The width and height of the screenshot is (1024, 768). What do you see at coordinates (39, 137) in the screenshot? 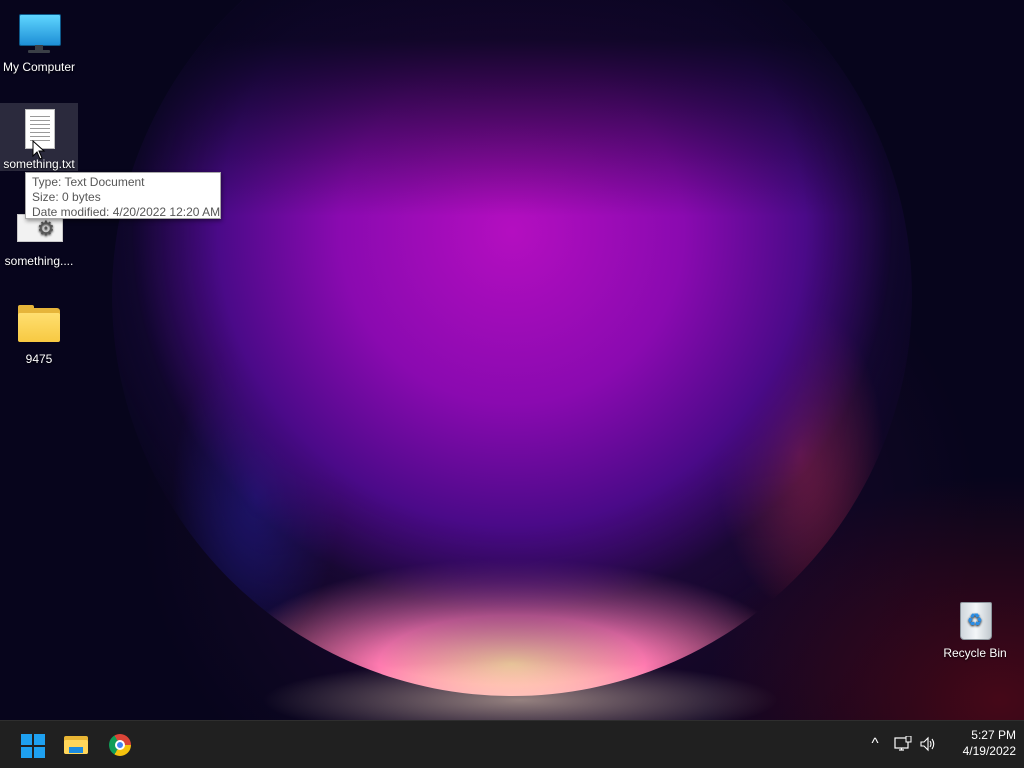
I see `desktop-icon-something-txt: something.txt` at bounding box center [39, 137].